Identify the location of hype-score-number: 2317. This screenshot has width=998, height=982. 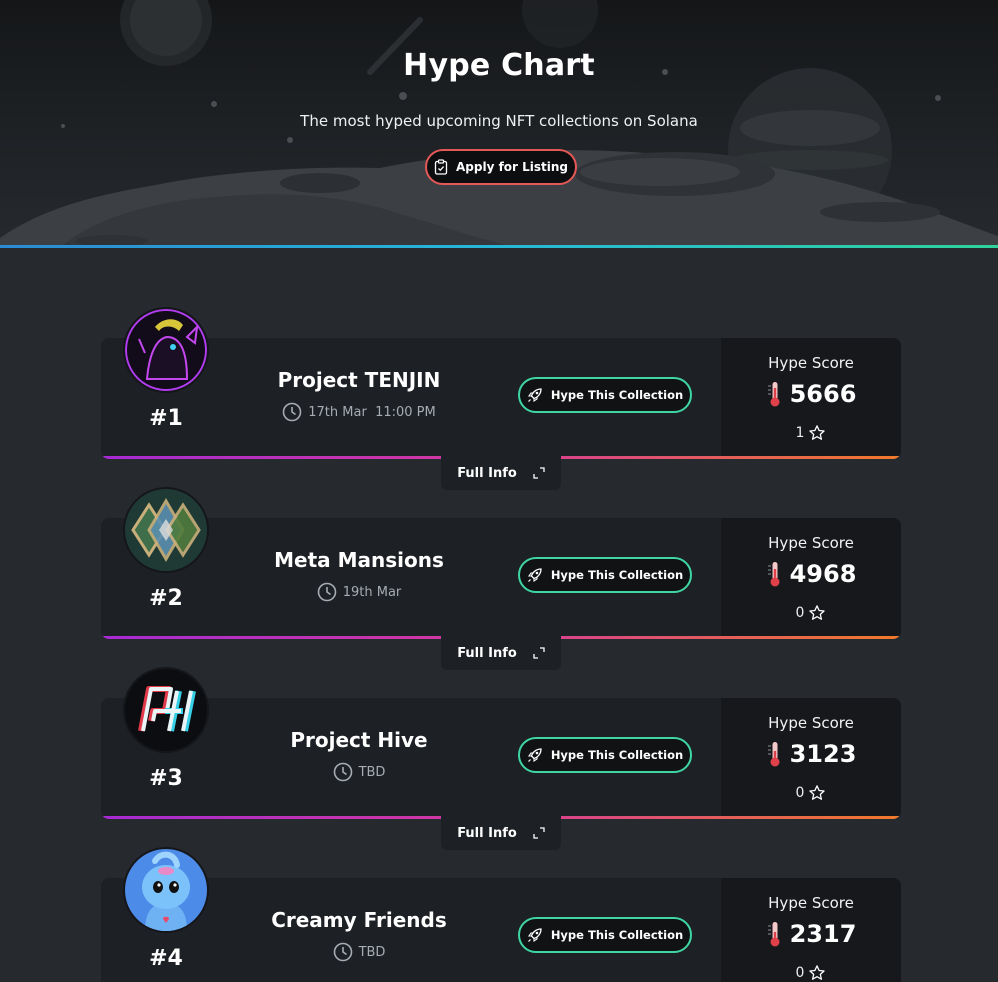
(823, 934).